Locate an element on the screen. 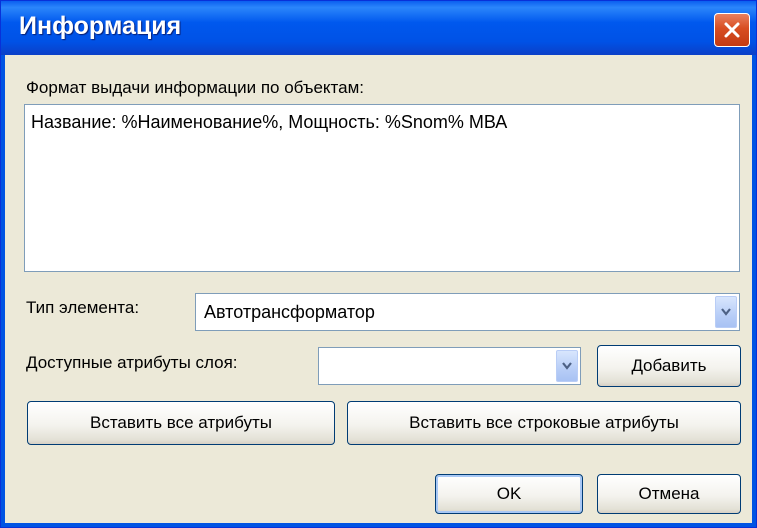 The height and width of the screenshot is (528, 757). cancel-button: Отмена is located at coordinates (669, 494).